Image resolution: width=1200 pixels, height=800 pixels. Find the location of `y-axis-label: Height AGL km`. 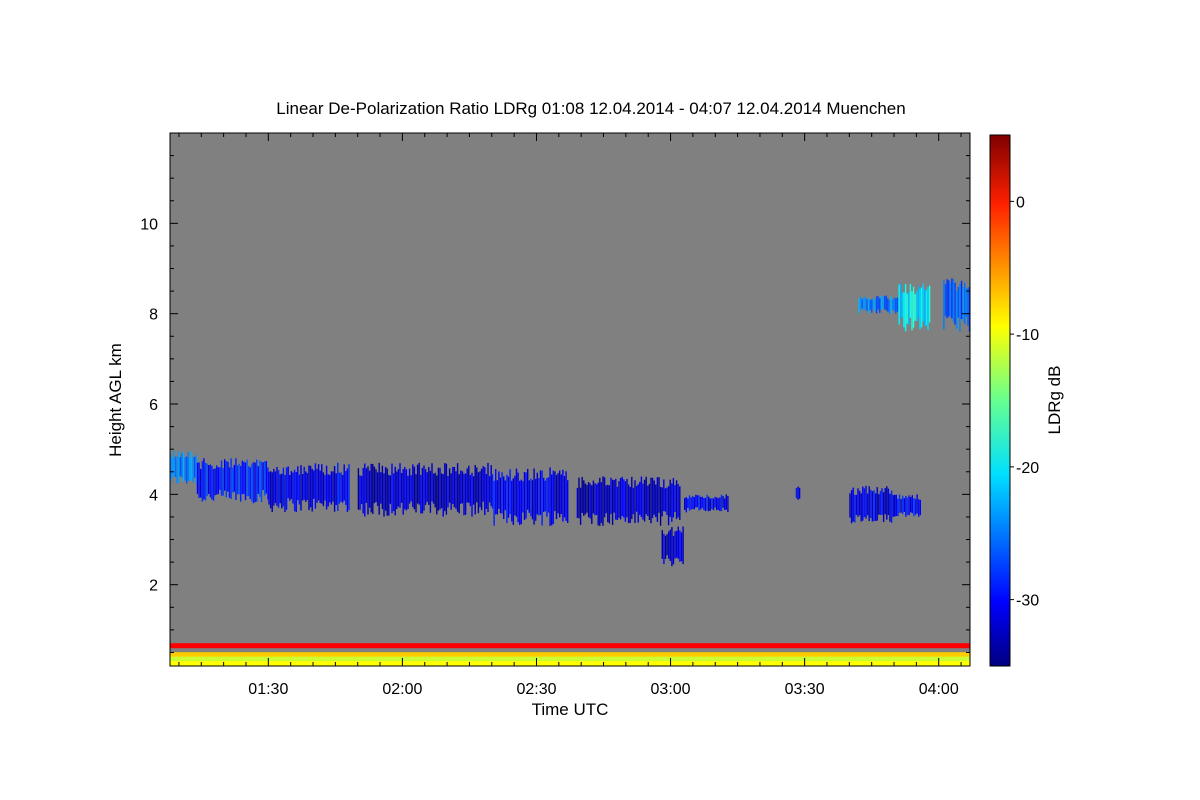

y-axis-label: Height AGL km is located at coordinates (115, 400).